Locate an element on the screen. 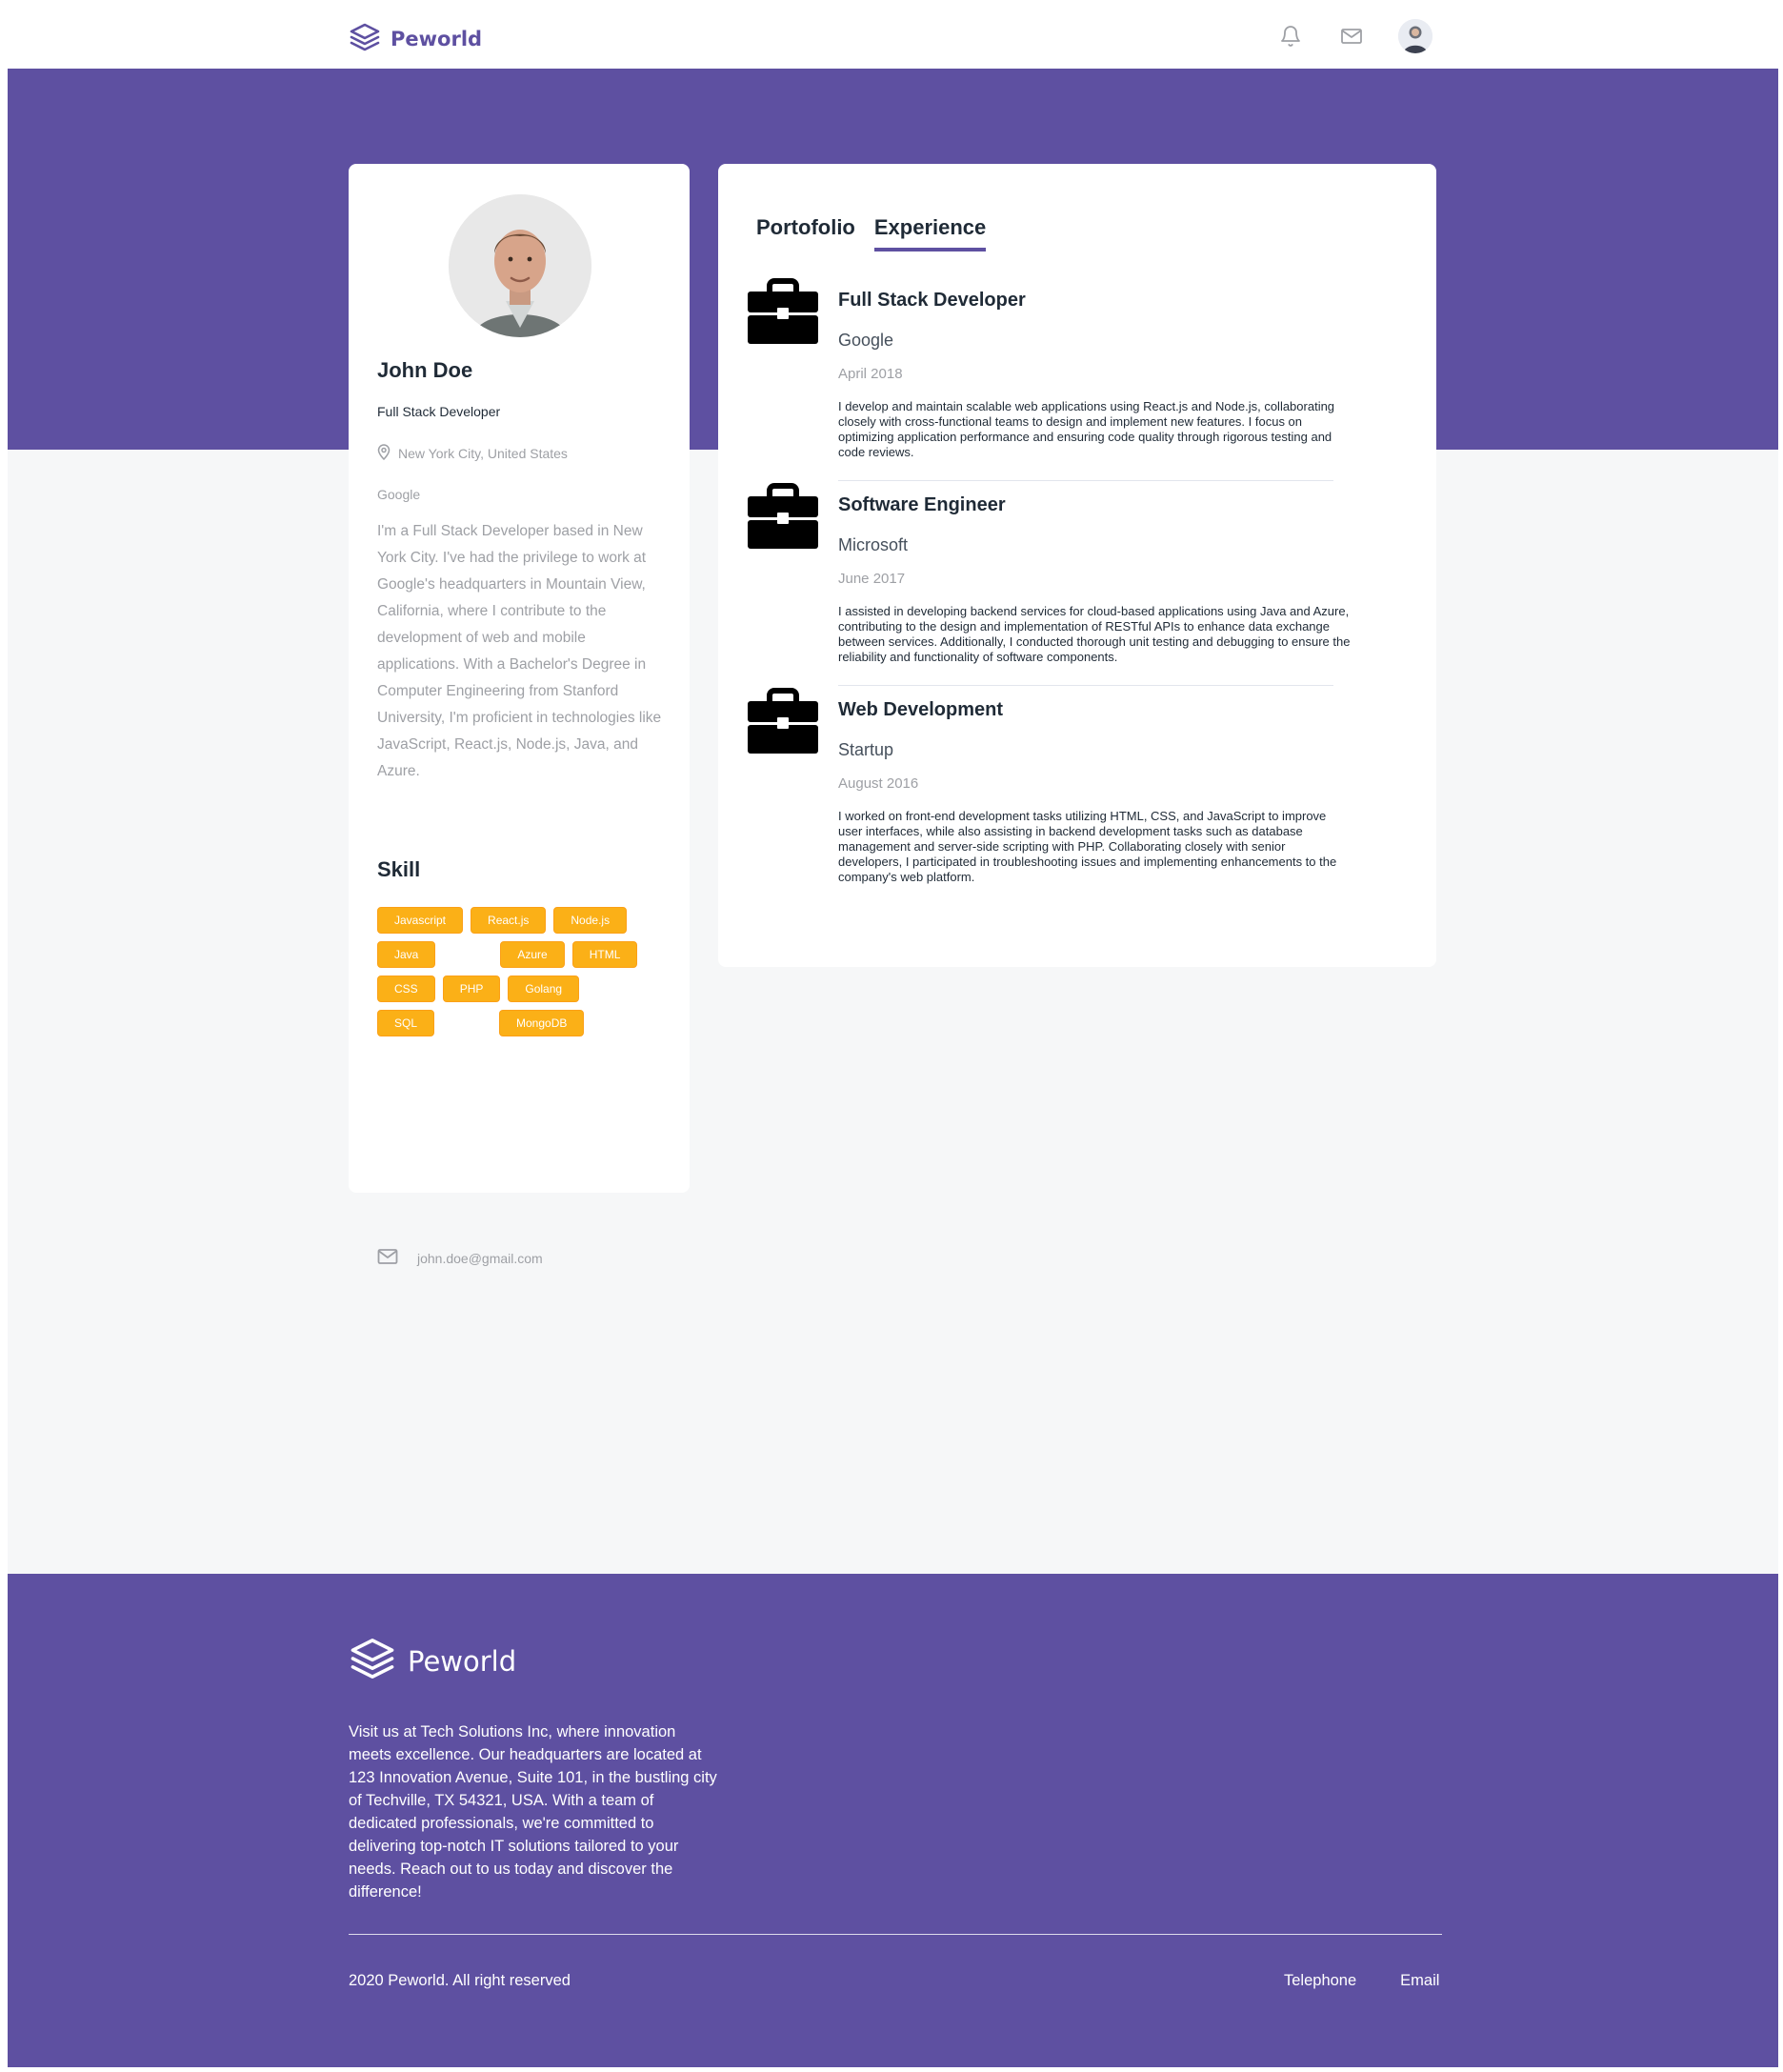 This screenshot has height=2072, width=1783. experience-company: Startup is located at coordinates (866, 749).